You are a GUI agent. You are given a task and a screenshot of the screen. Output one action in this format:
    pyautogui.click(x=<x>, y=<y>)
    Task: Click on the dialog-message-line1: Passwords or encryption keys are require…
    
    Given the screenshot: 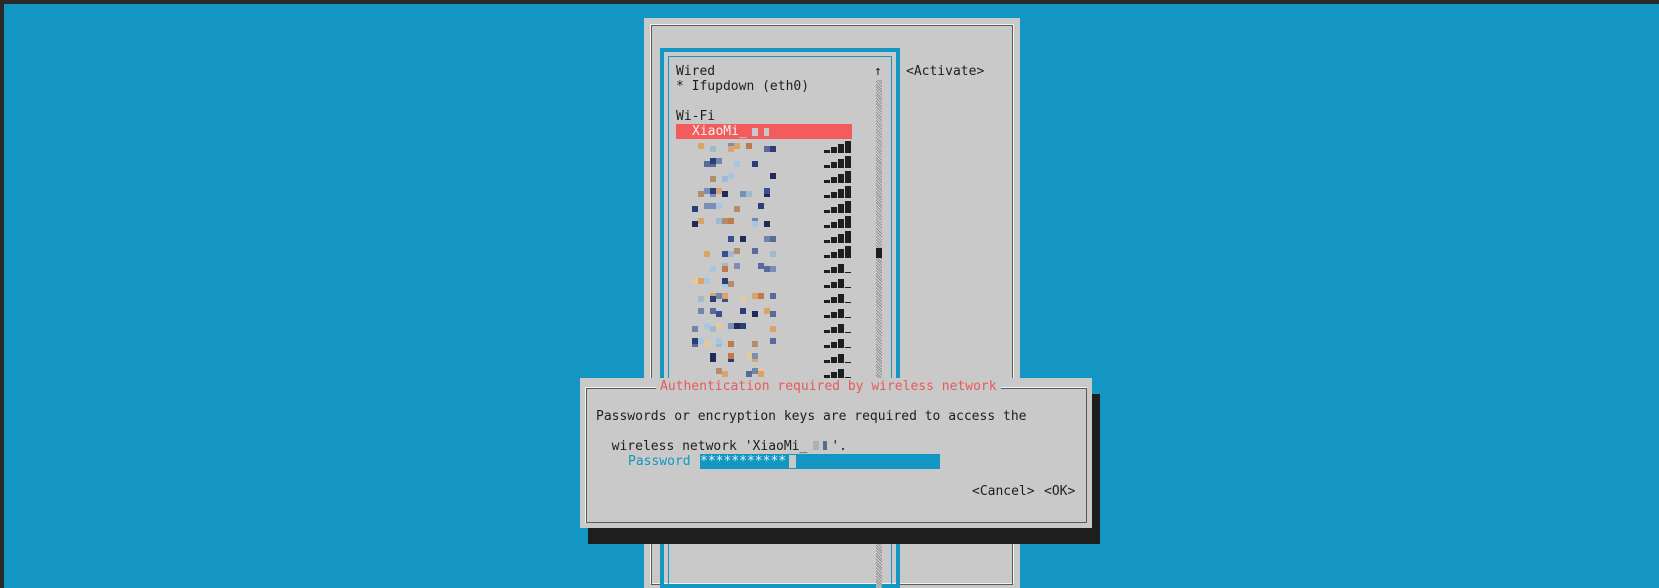 What is the action you would take?
    pyautogui.click(x=811, y=416)
    